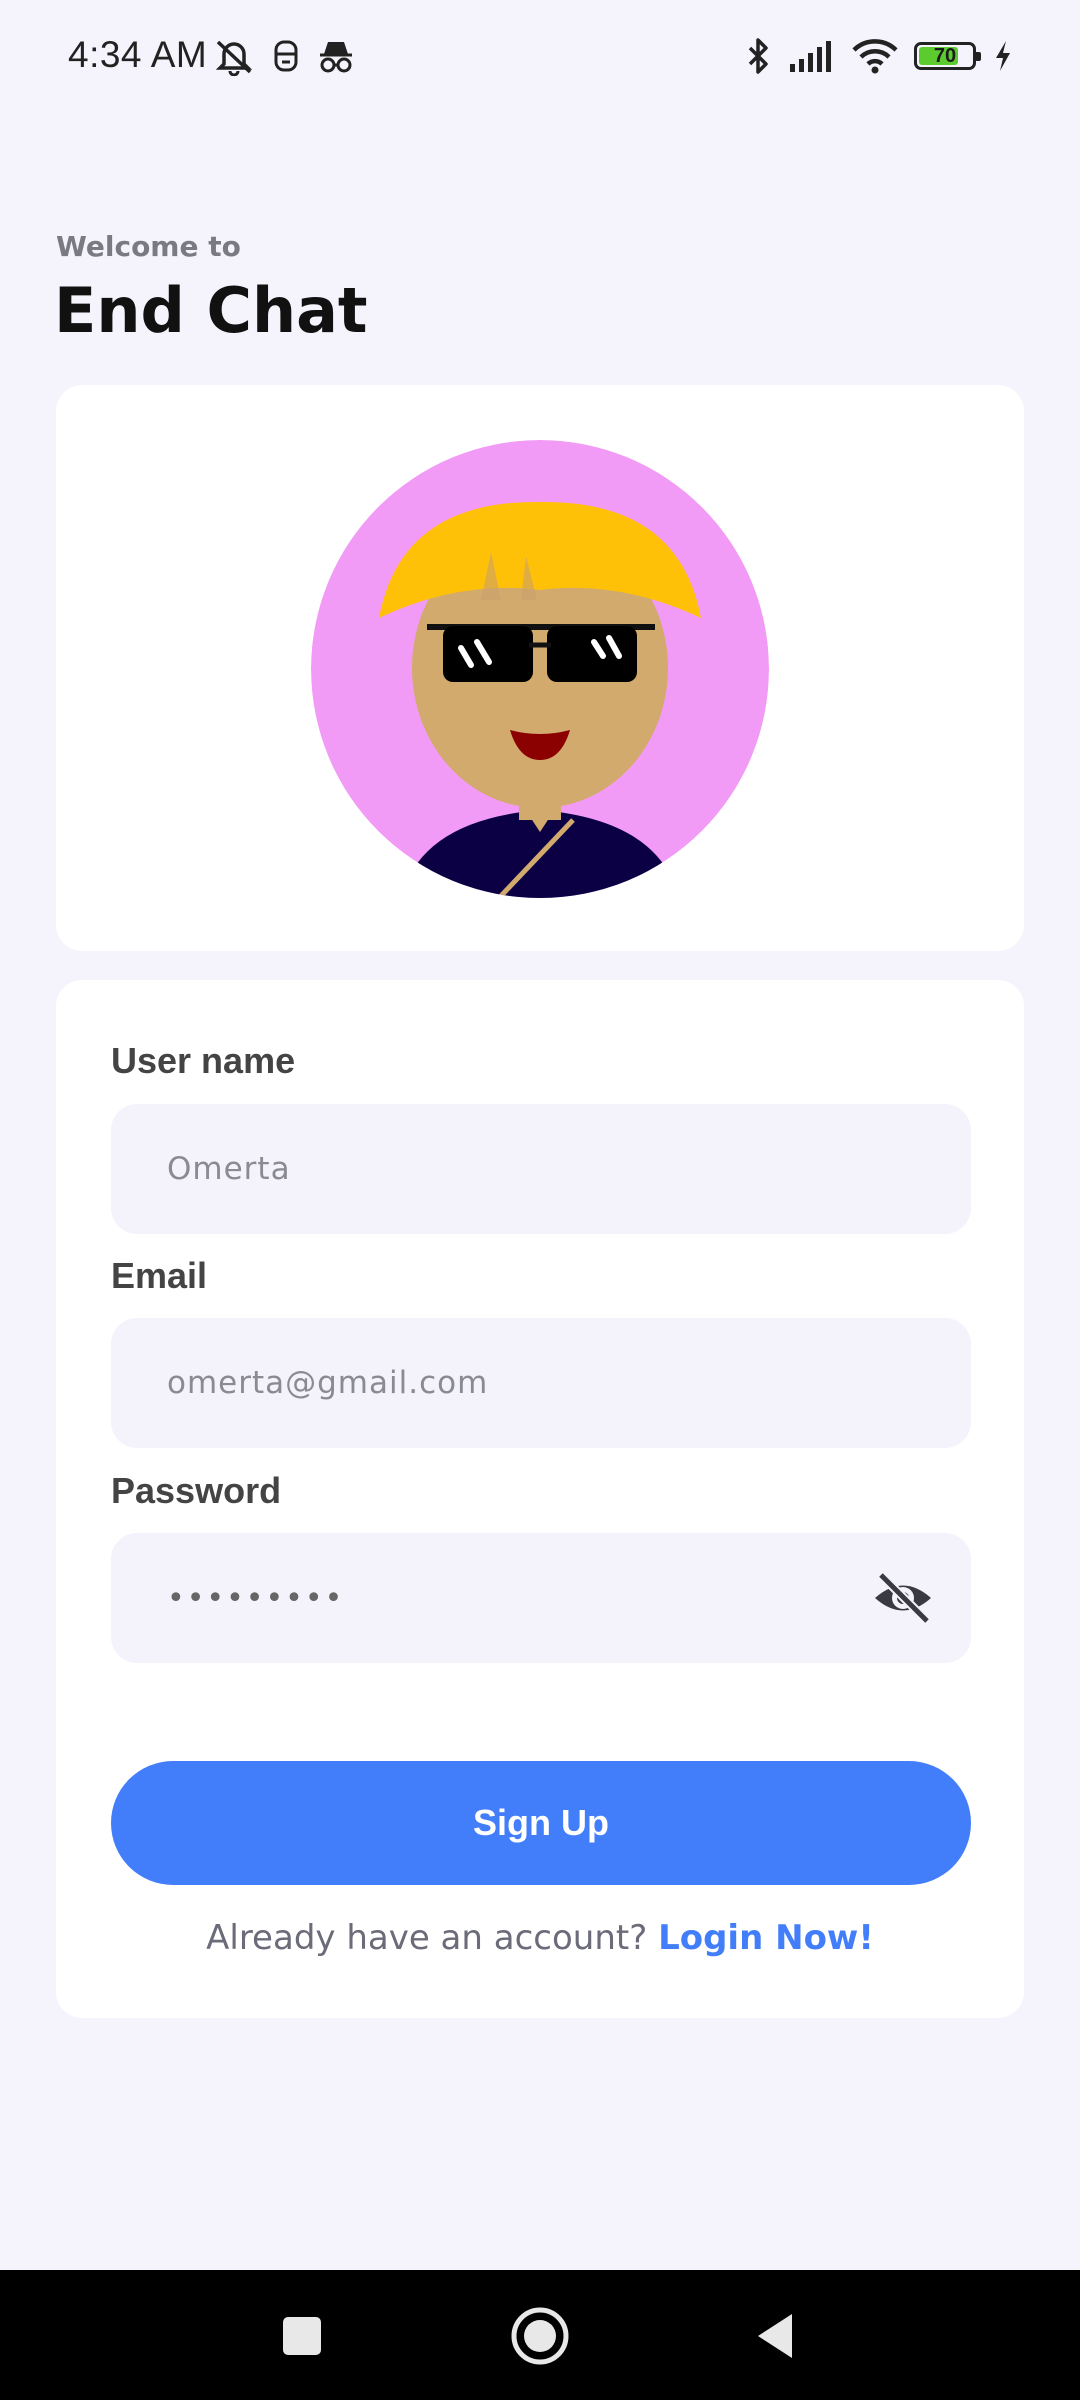 The height and width of the screenshot is (2400, 1080). I want to click on face-scan-icon, so click(286, 56).